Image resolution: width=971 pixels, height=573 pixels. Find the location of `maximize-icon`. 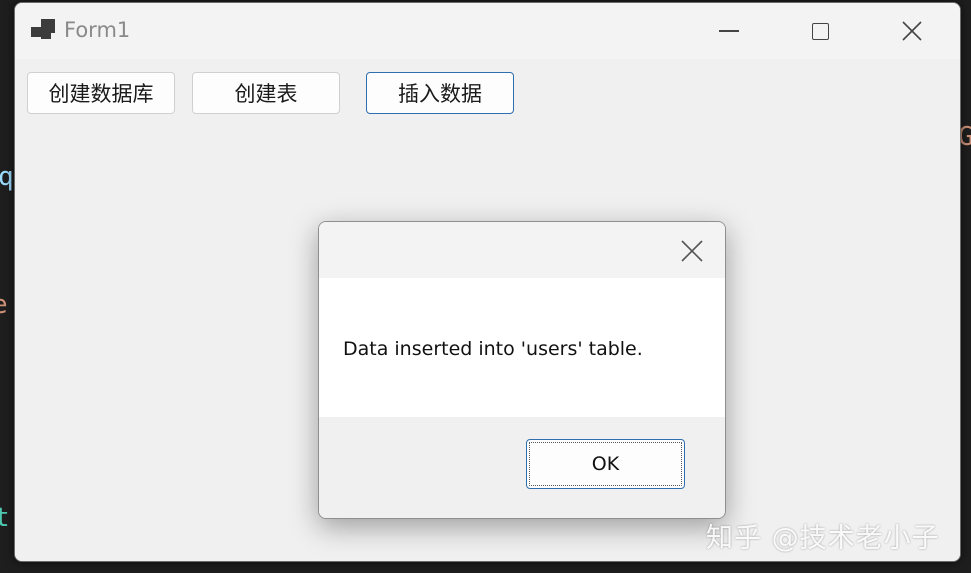

maximize-icon is located at coordinates (820, 31).